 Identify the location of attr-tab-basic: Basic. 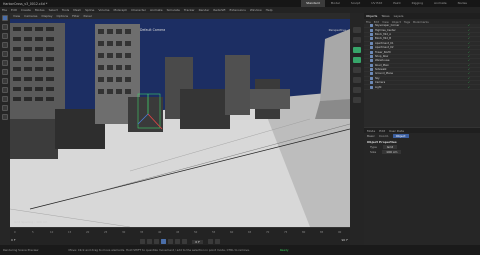
(371, 136).